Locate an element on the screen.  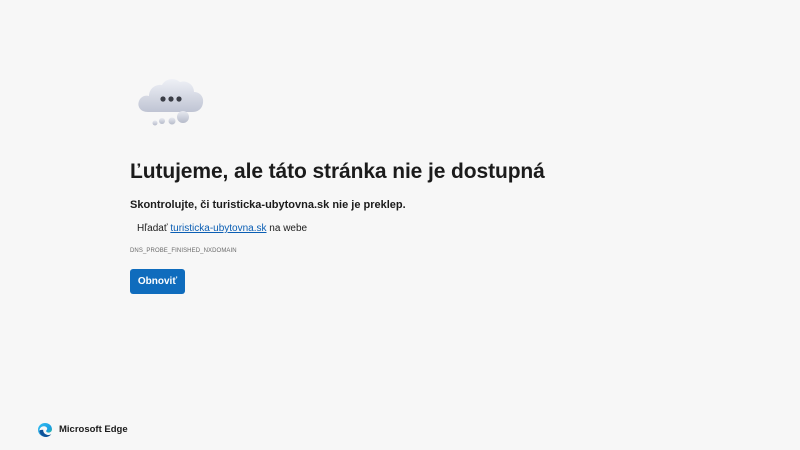
search-prefix: Hľadať is located at coordinates (152, 228).